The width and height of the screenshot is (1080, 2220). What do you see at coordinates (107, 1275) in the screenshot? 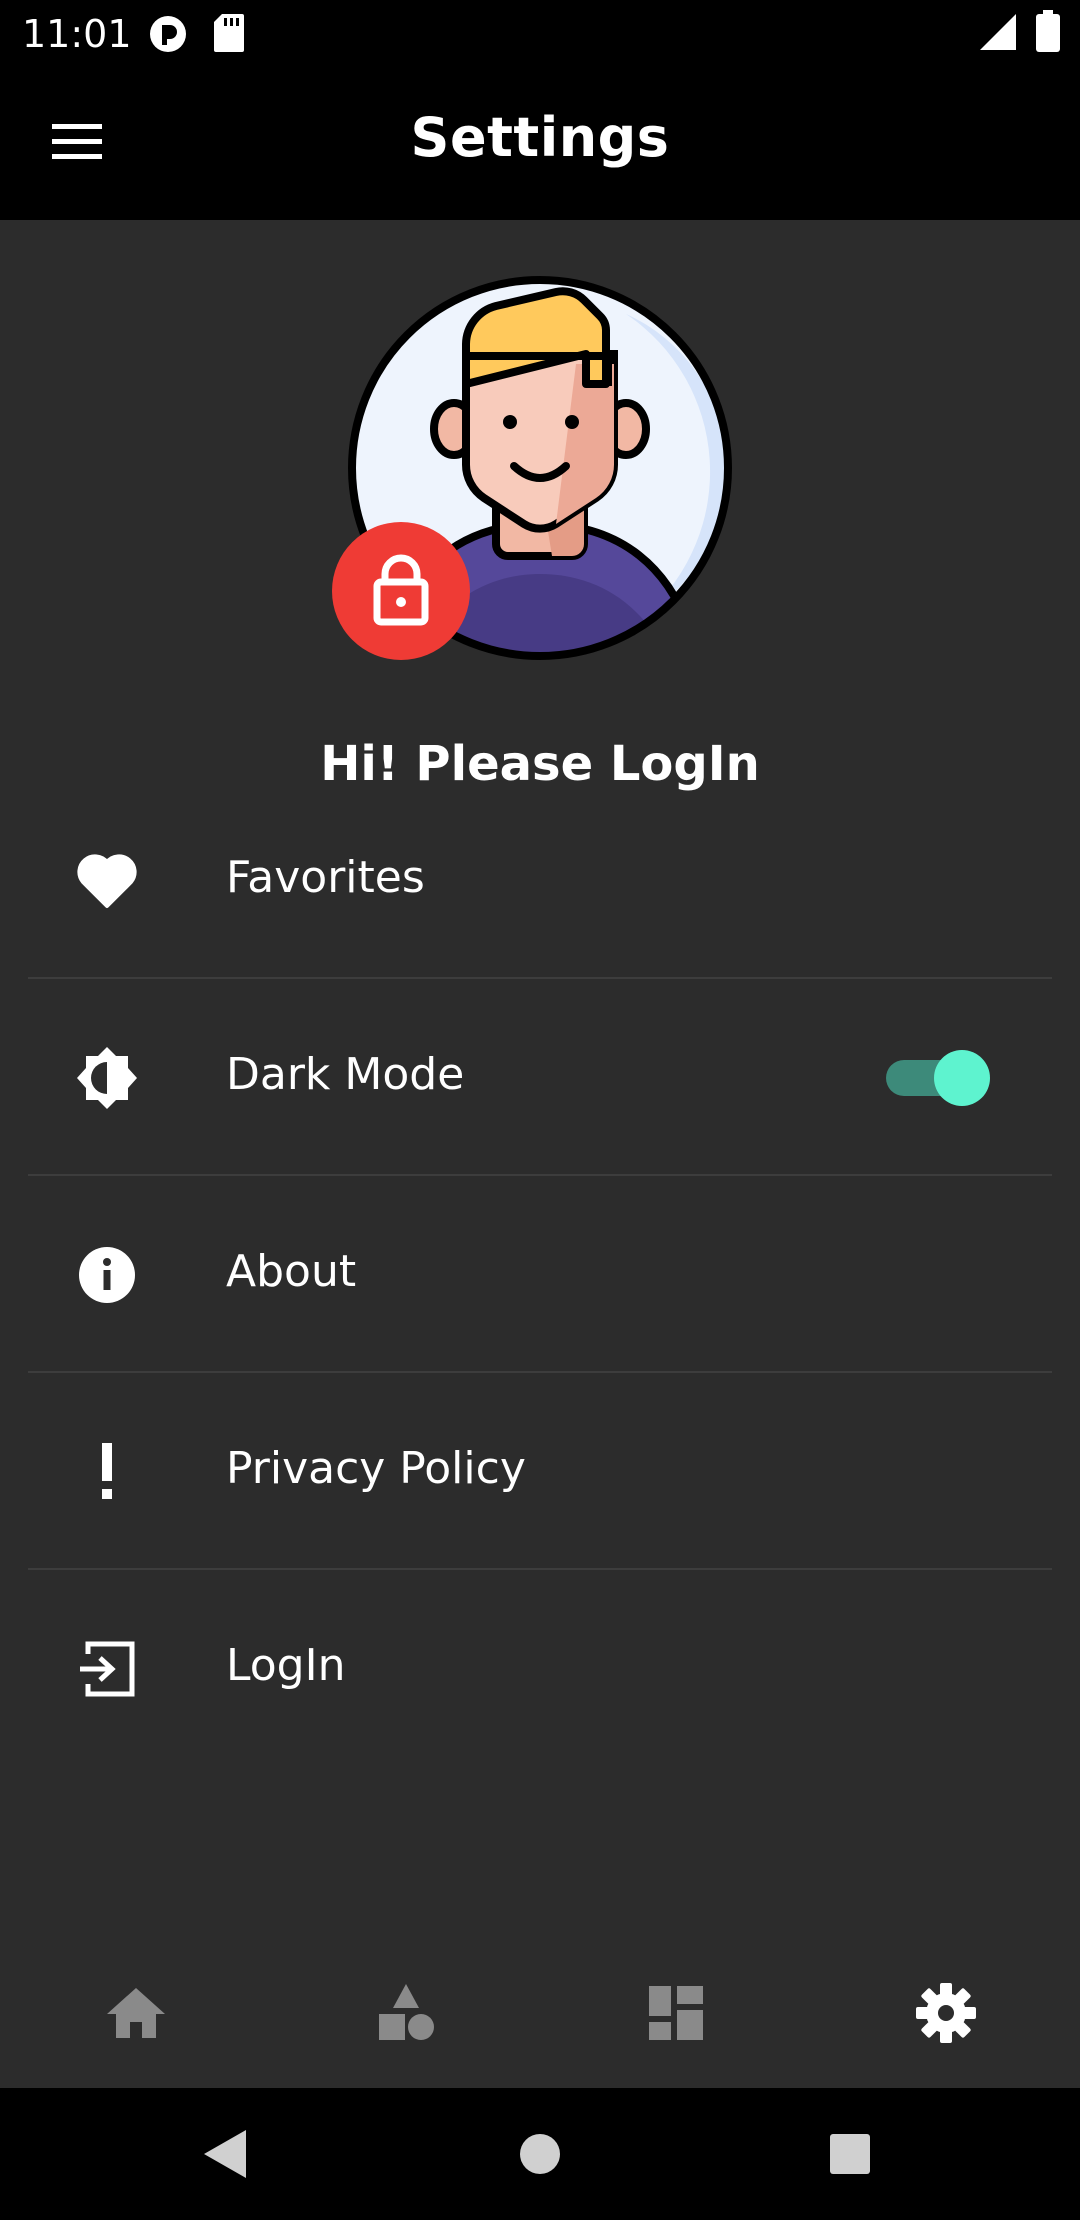
I see `info-icon` at bounding box center [107, 1275].